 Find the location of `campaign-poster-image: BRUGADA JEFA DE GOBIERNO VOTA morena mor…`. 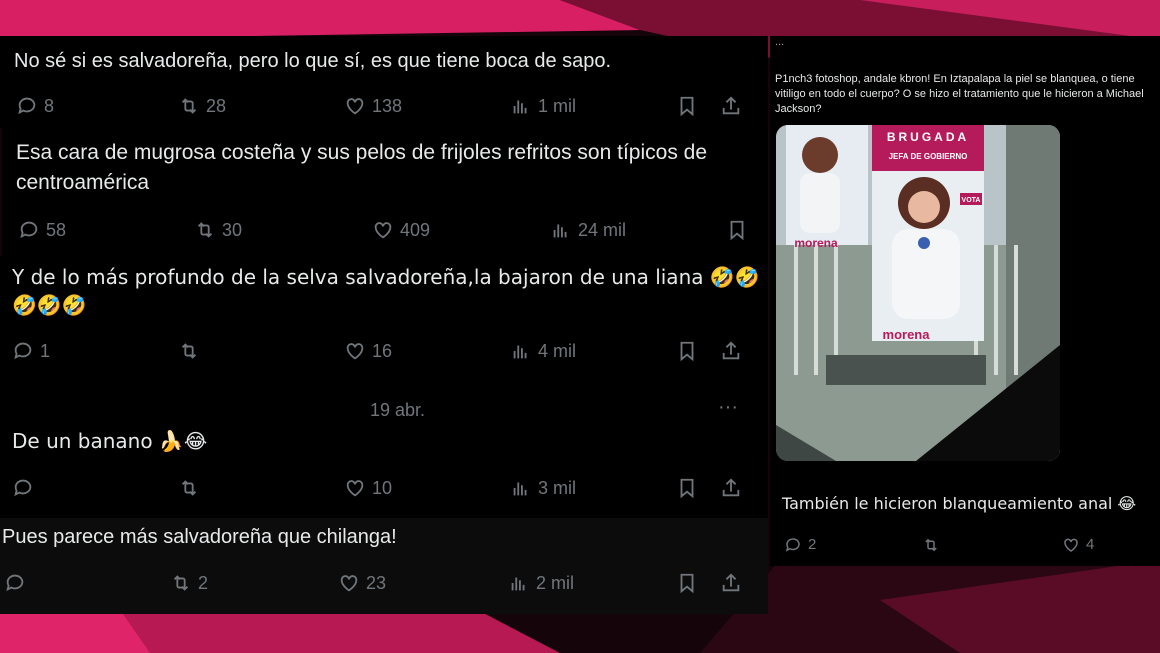

campaign-poster-image: BRUGADA JEFA DE GOBIERNO VOTA morena mor… is located at coordinates (918, 293).